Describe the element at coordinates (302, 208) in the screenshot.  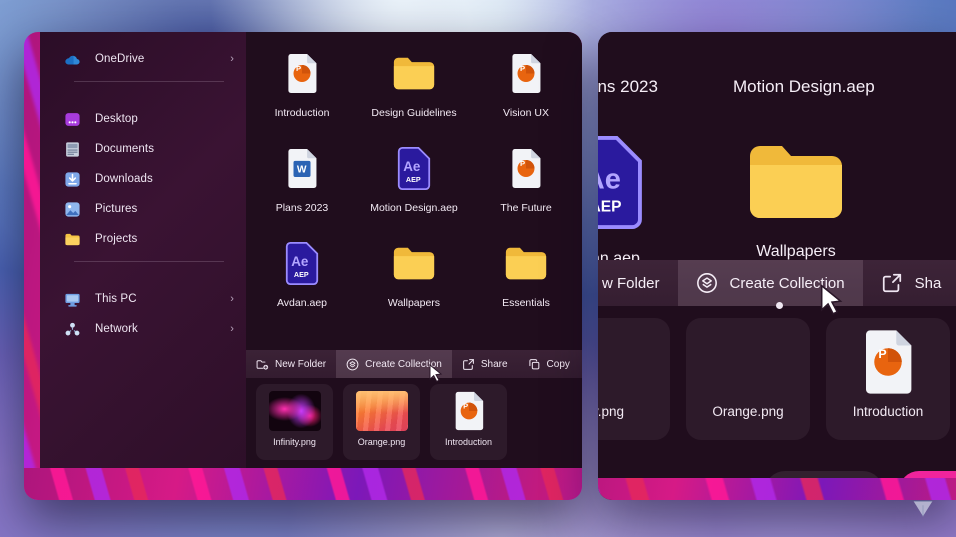
I see `file-name: Plans 2023` at that location.